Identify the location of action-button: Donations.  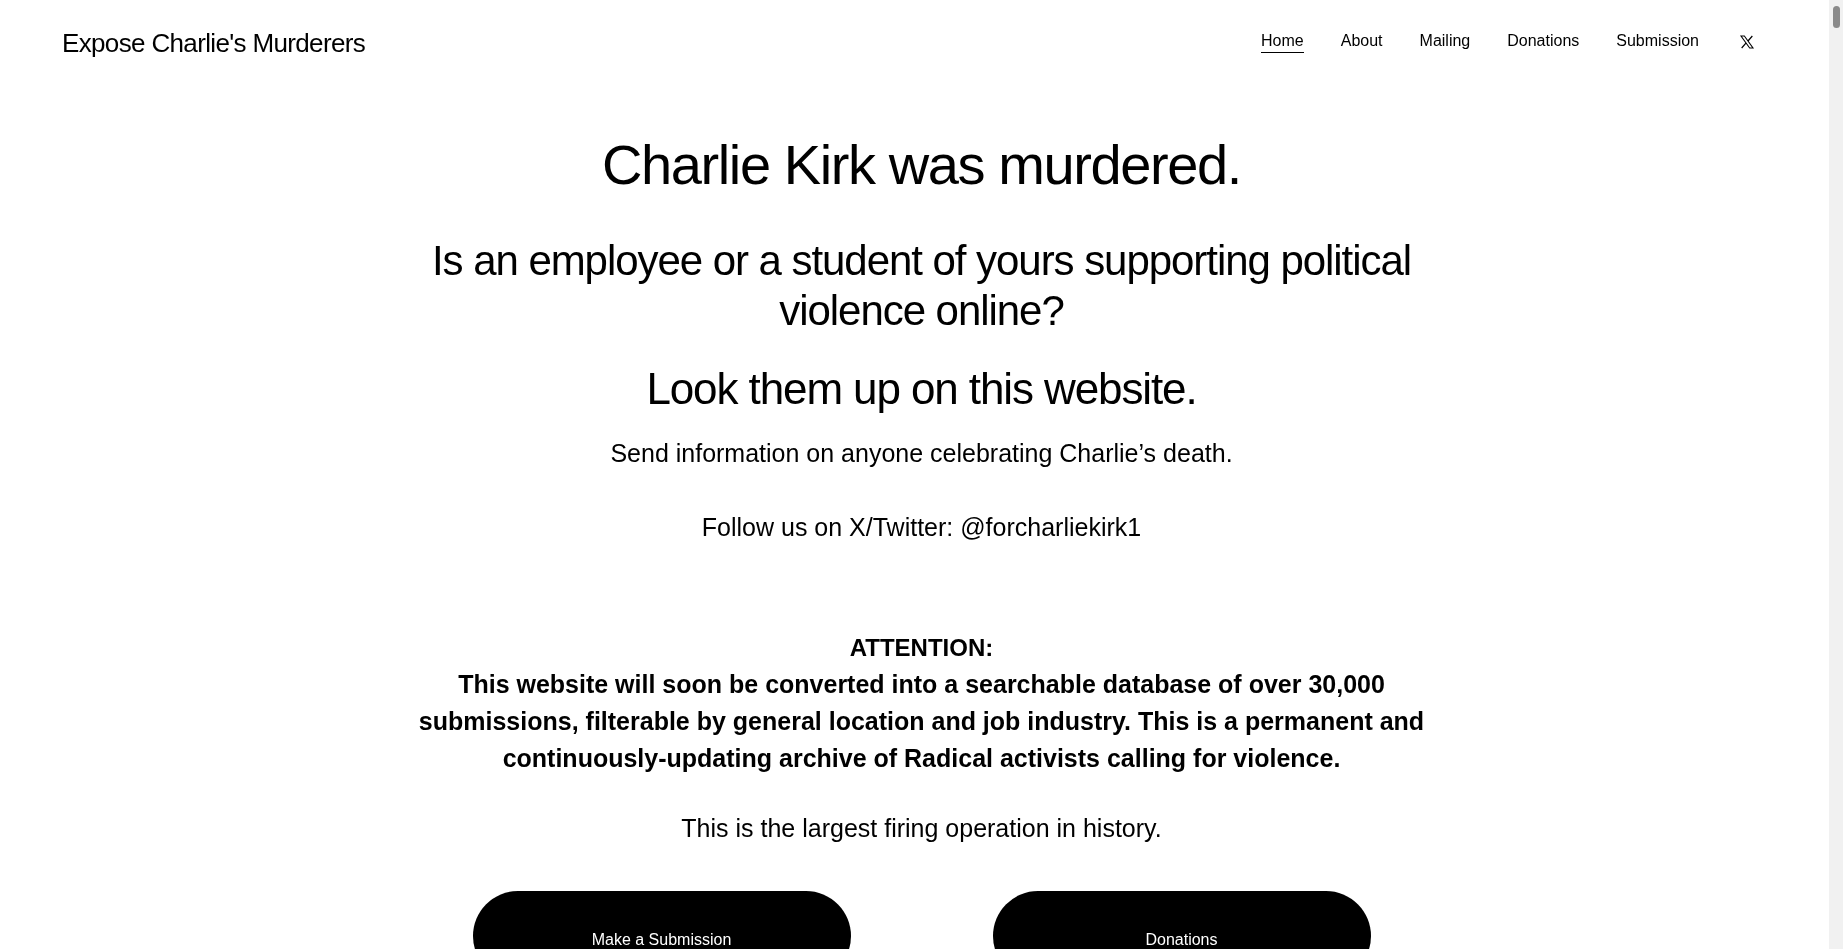
(1181, 920).